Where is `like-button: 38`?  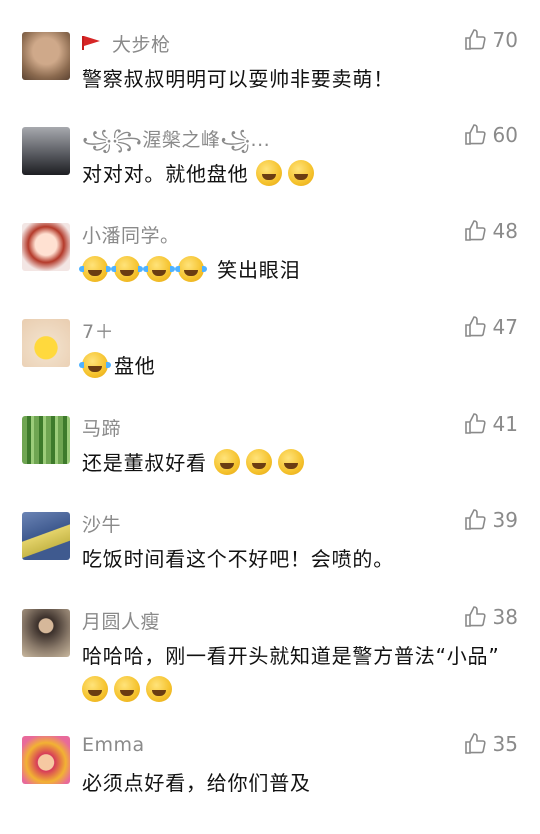
like-button: 38 is located at coordinates (490, 617).